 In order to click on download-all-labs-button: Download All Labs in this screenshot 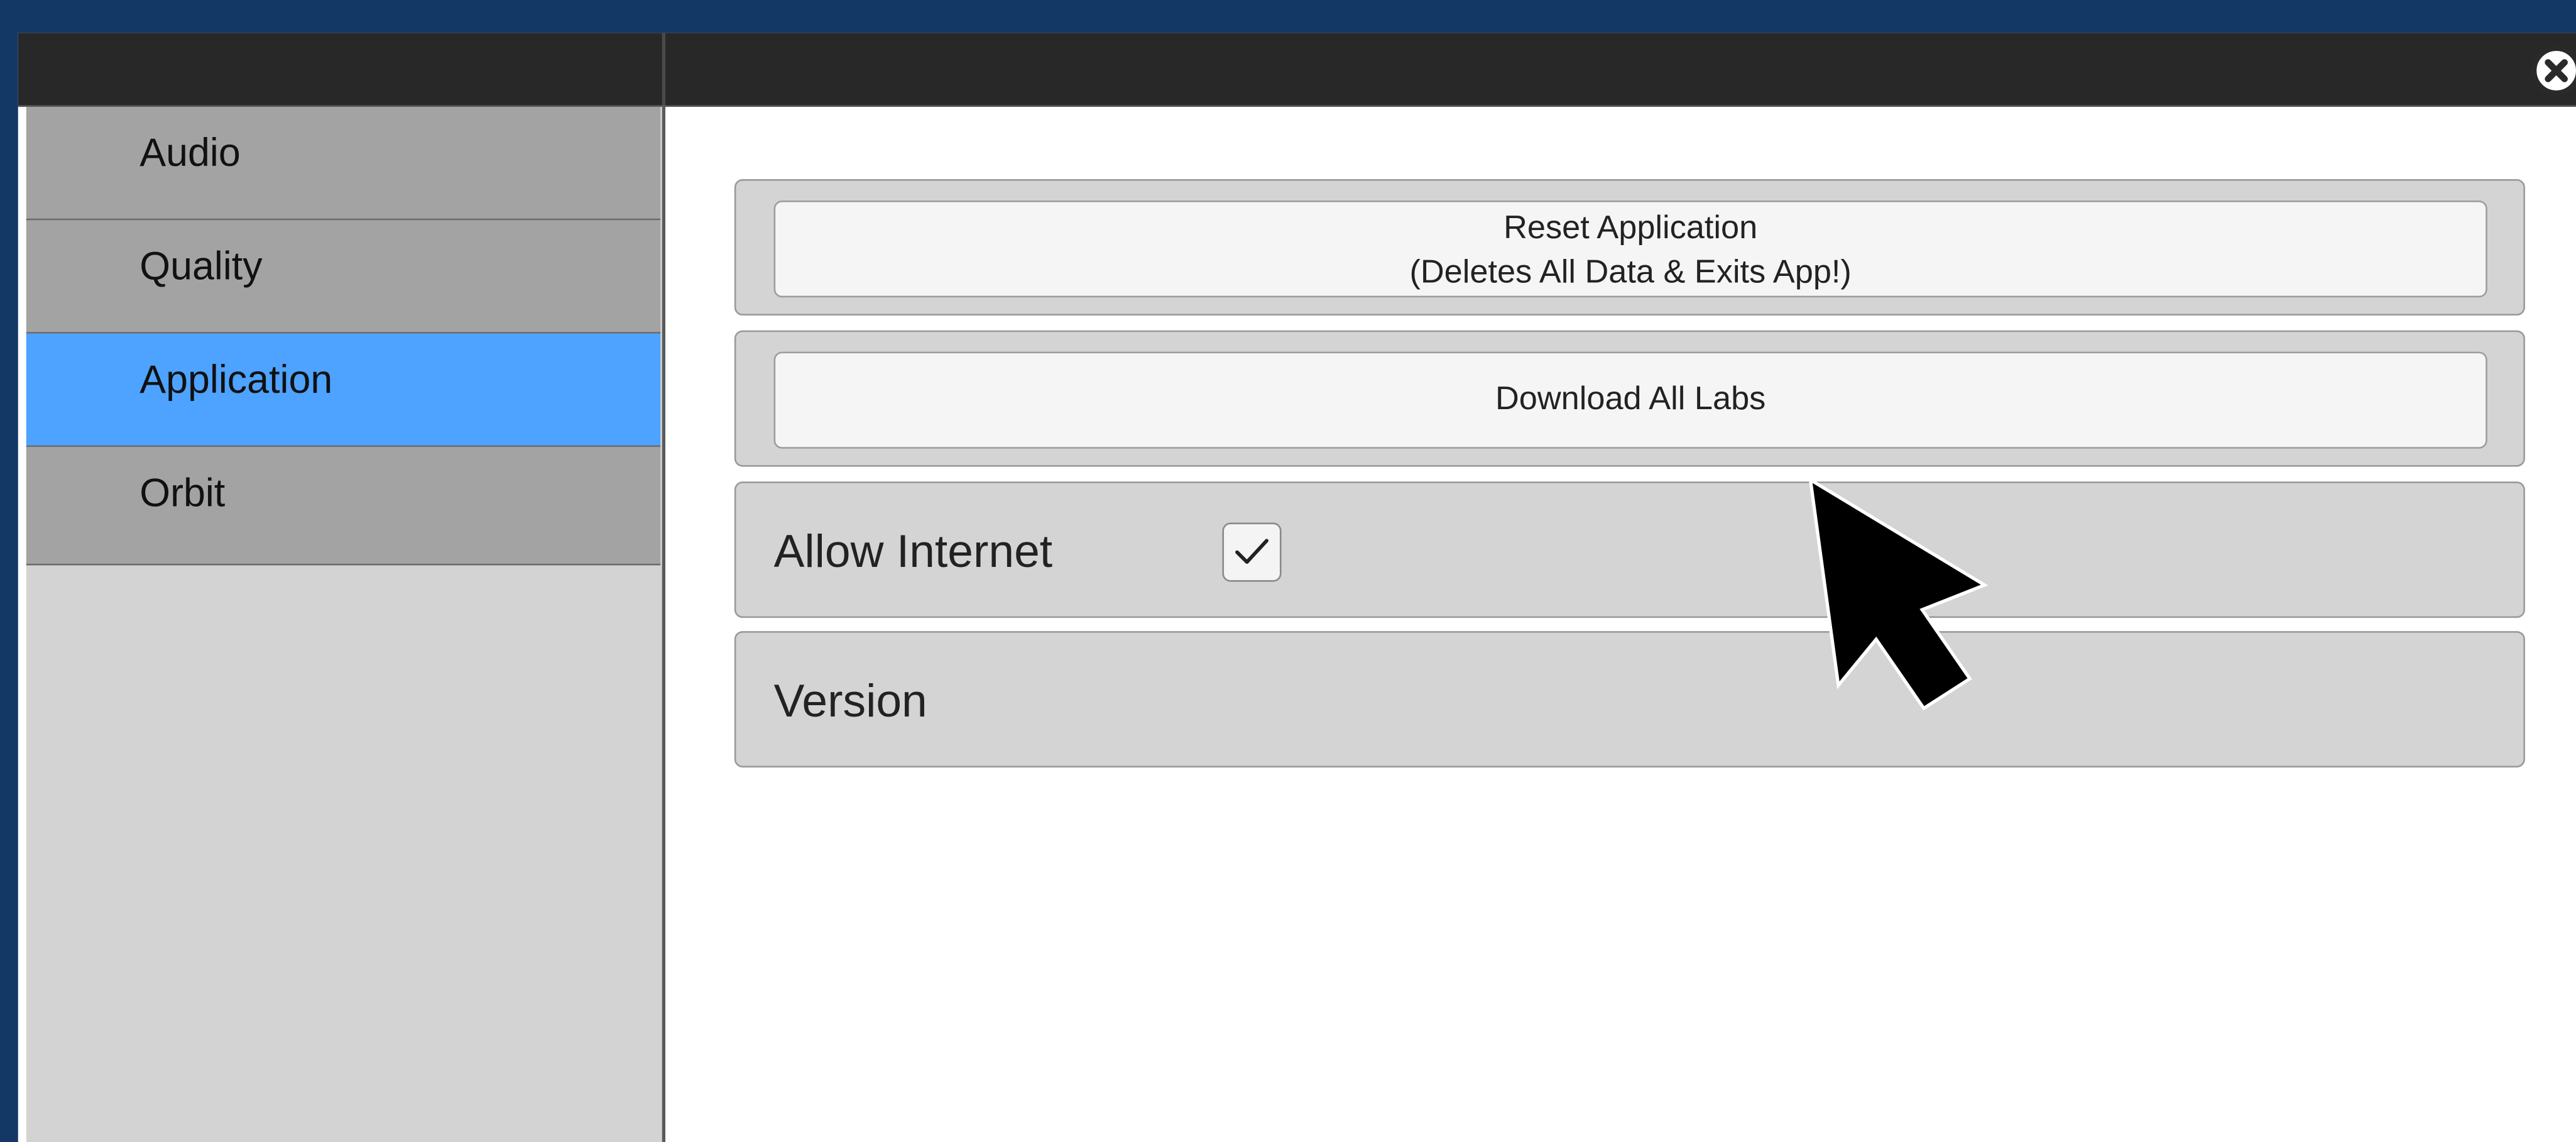, I will do `click(1630, 400)`.